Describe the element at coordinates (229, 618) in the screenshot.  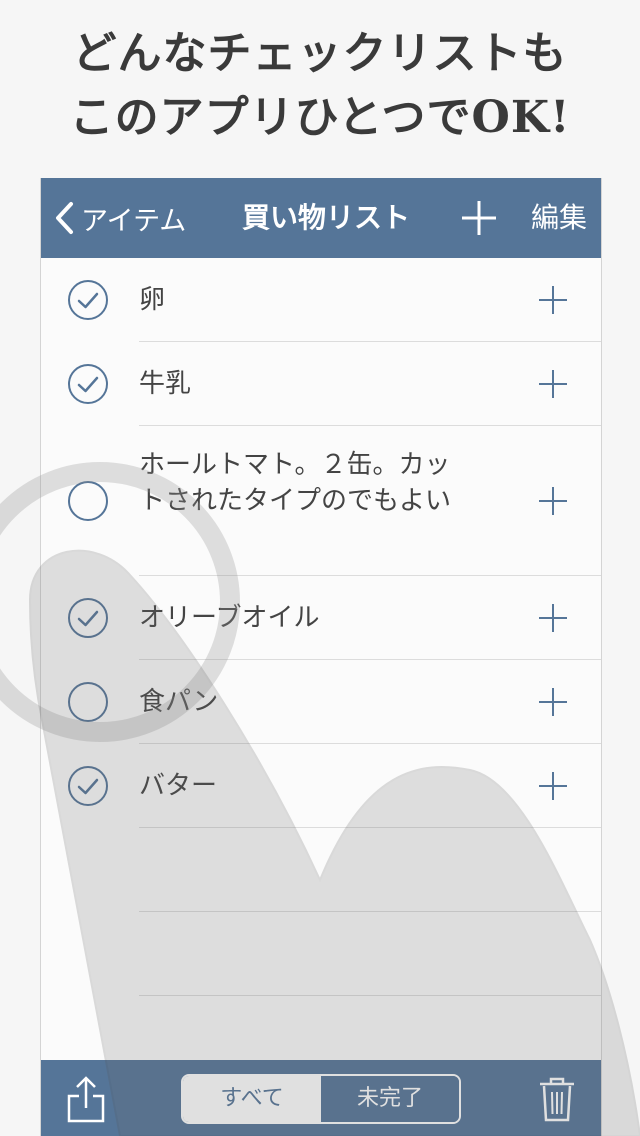
I see `item-label: オリーブオイル` at that location.